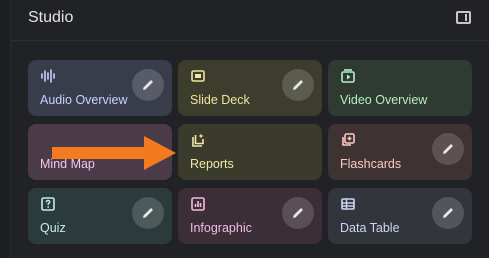 This screenshot has height=258, width=489. I want to click on infographic-card: Infographic, so click(250, 216).